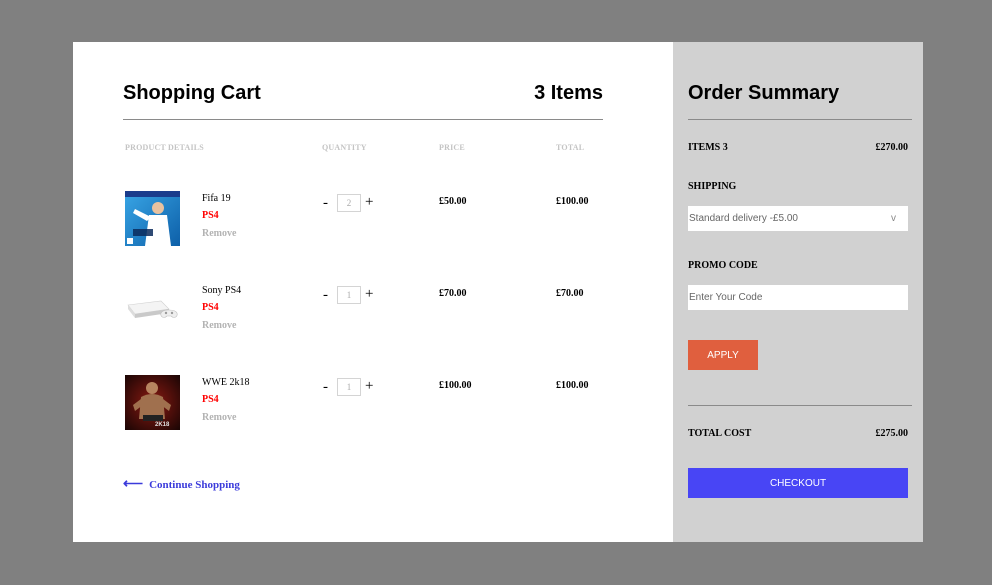  I want to click on sony-ps4-console-image, so click(152, 310).